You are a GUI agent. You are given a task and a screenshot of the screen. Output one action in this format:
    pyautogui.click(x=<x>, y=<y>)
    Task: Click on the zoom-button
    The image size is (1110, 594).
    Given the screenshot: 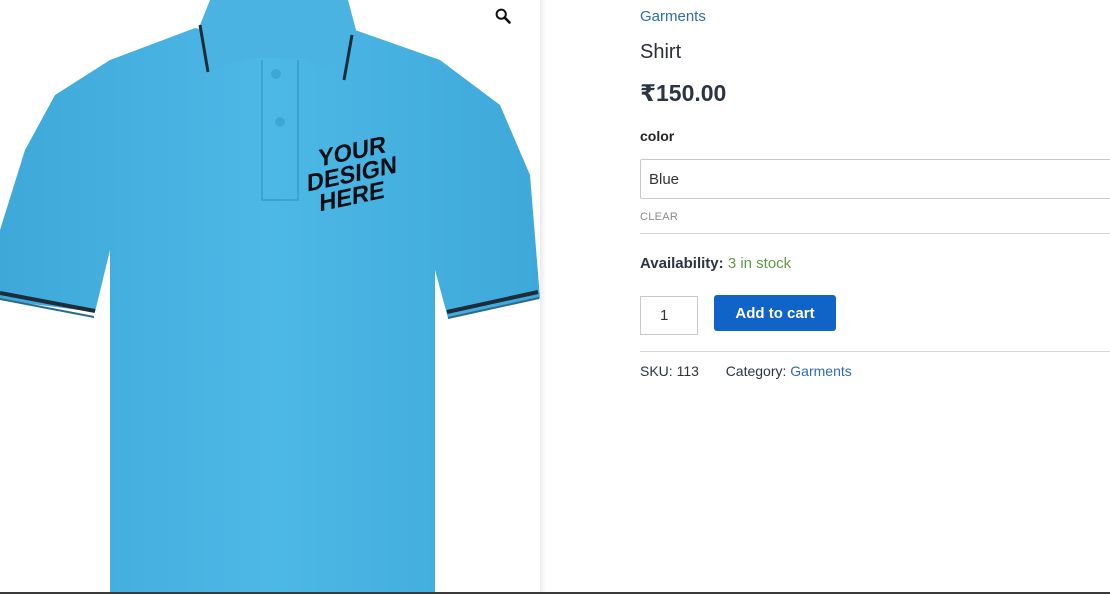 What is the action you would take?
    pyautogui.click(x=509, y=22)
    